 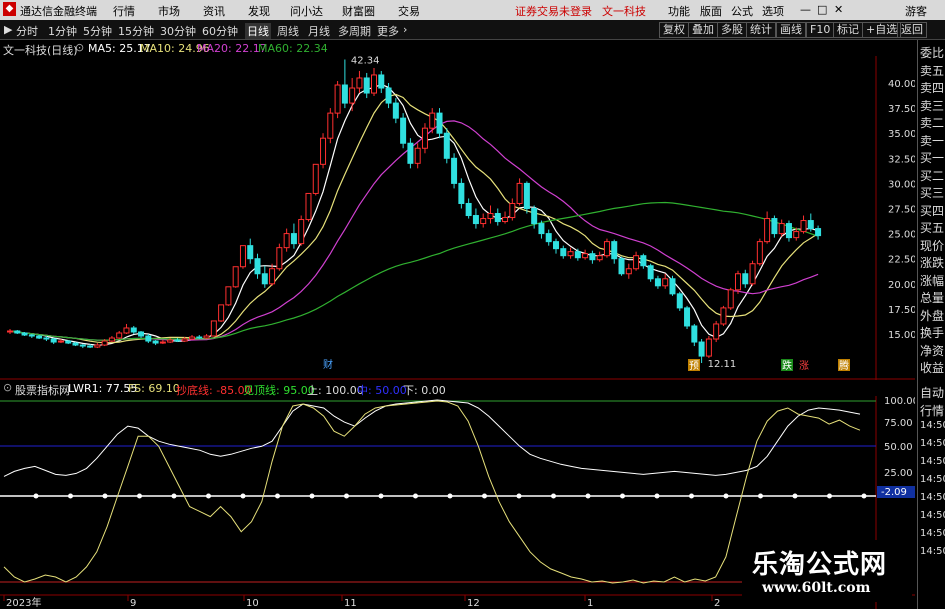 I want to click on side-panel-item: 买二, so click(x=932, y=175).